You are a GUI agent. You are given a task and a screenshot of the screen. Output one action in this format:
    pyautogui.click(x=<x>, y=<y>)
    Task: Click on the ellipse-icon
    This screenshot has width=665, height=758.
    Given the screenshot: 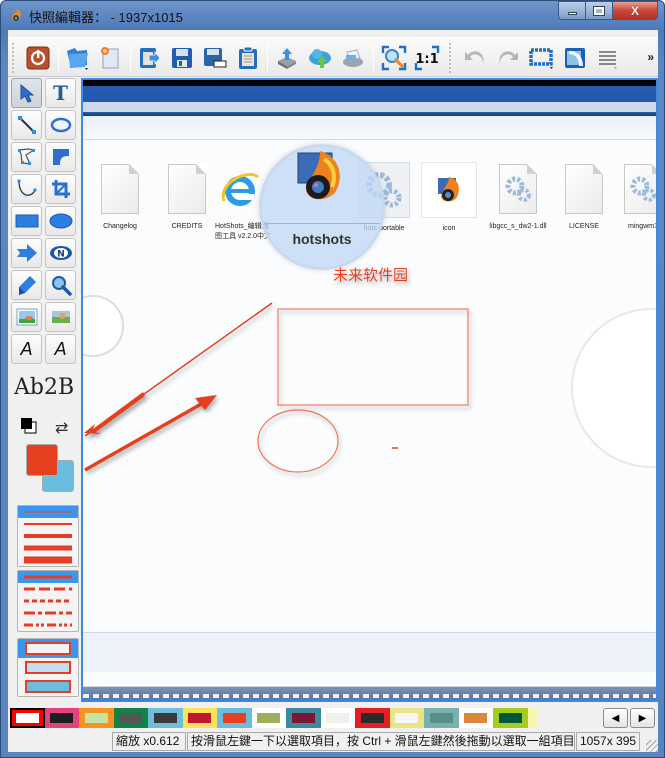 What is the action you would take?
    pyautogui.click(x=60, y=221)
    